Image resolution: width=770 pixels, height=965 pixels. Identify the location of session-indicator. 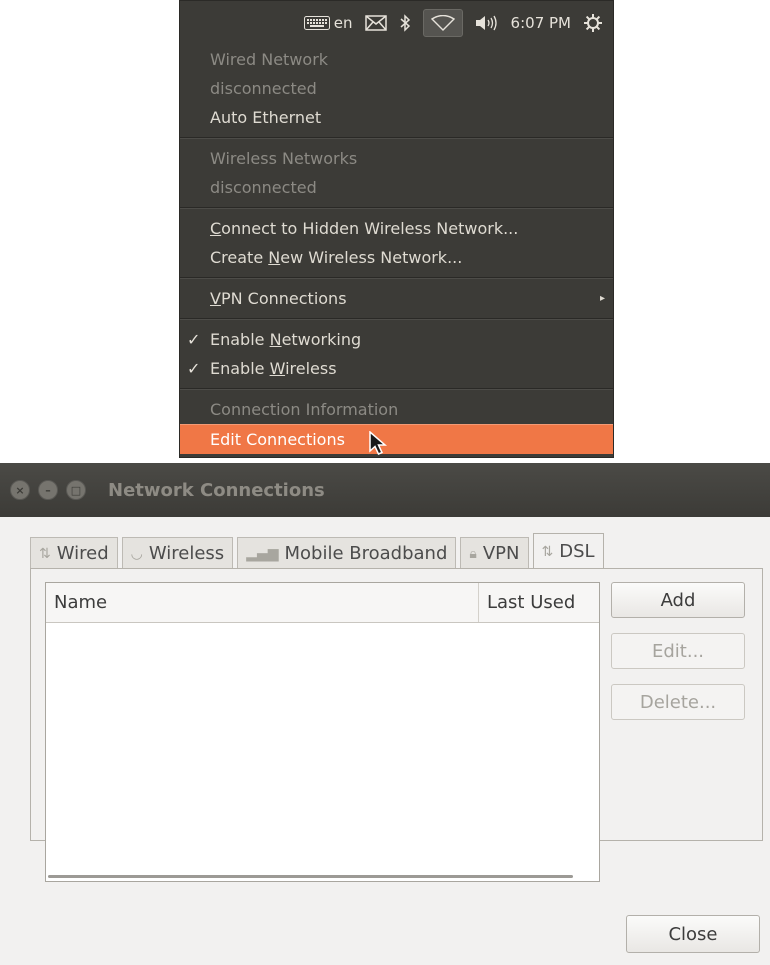
(593, 23).